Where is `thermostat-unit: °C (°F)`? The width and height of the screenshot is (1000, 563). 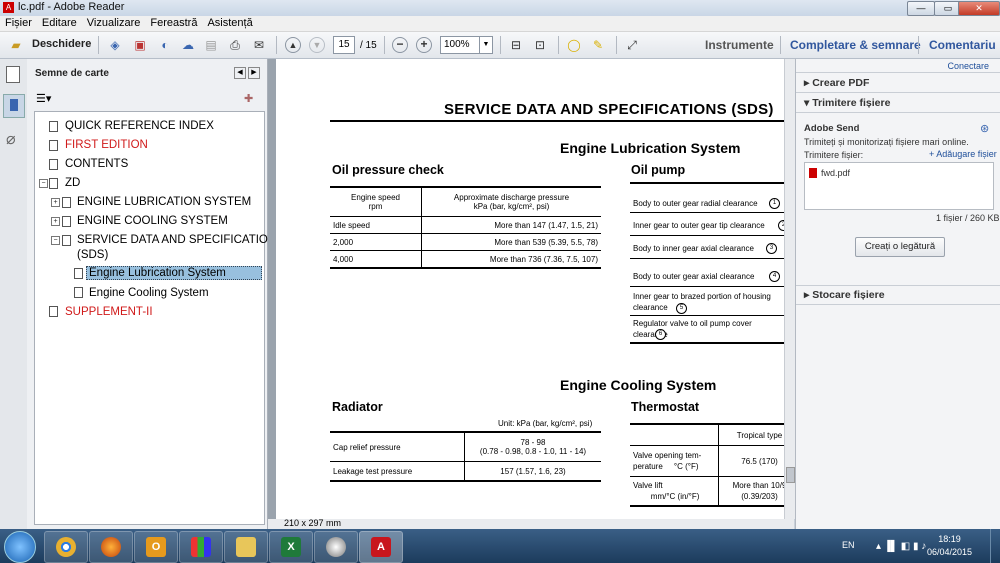
thermostat-unit: °C (°F) is located at coordinates (686, 466).